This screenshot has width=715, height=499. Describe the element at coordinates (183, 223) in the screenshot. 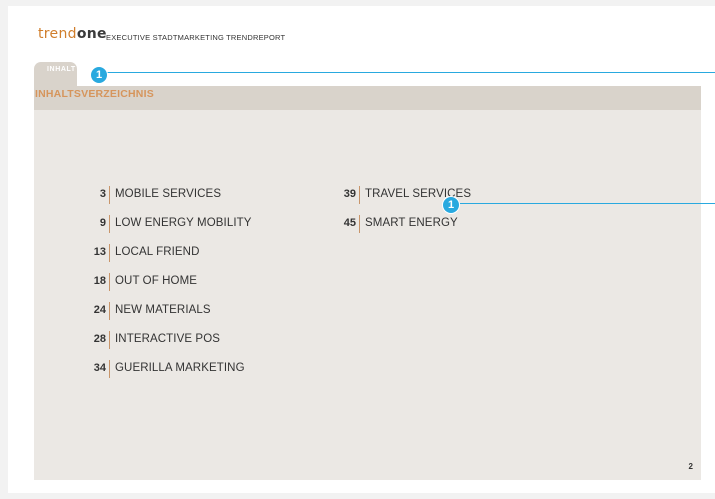

I see `toc-label: LOW ENERGY MOBILITY` at that location.